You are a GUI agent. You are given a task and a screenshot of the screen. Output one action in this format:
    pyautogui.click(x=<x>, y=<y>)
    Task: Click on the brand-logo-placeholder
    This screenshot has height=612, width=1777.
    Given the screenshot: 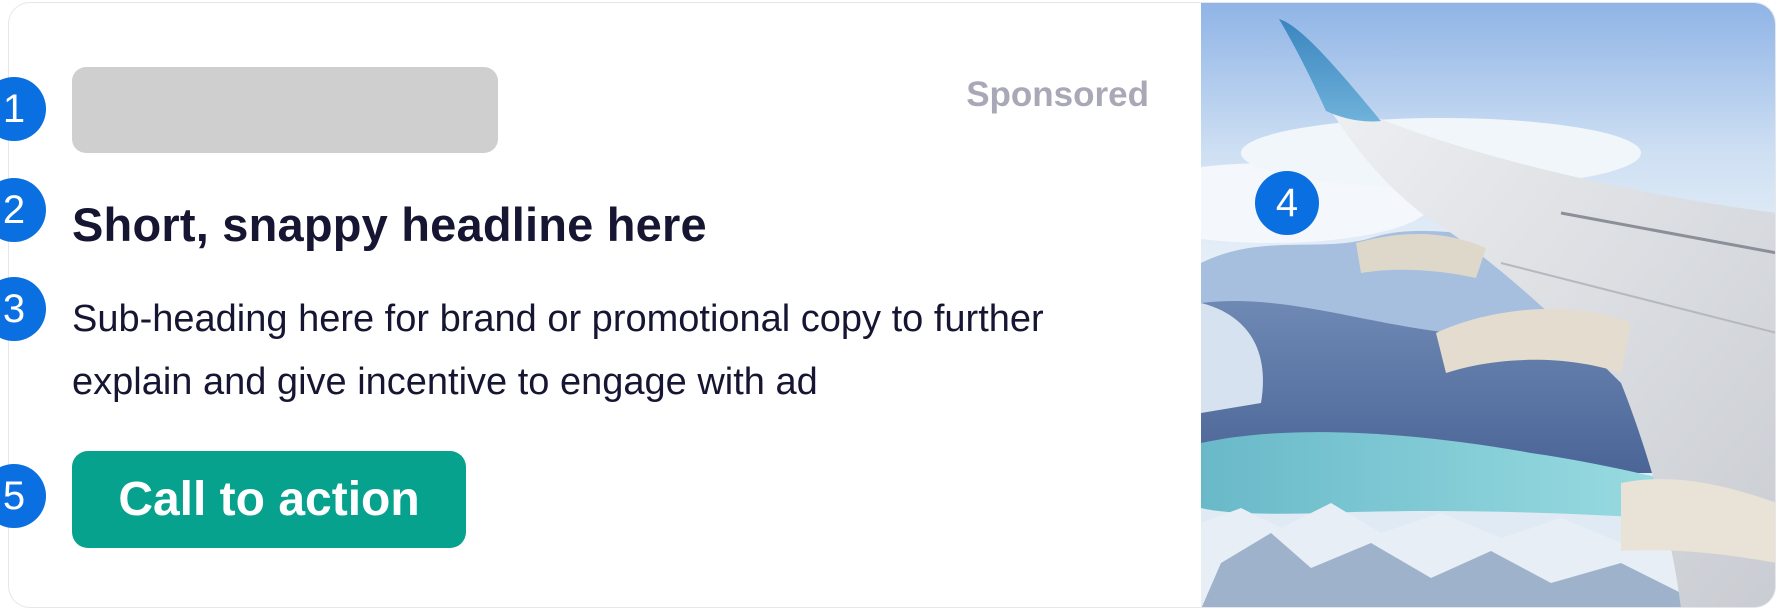 What is the action you would take?
    pyautogui.click(x=285, y=110)
    